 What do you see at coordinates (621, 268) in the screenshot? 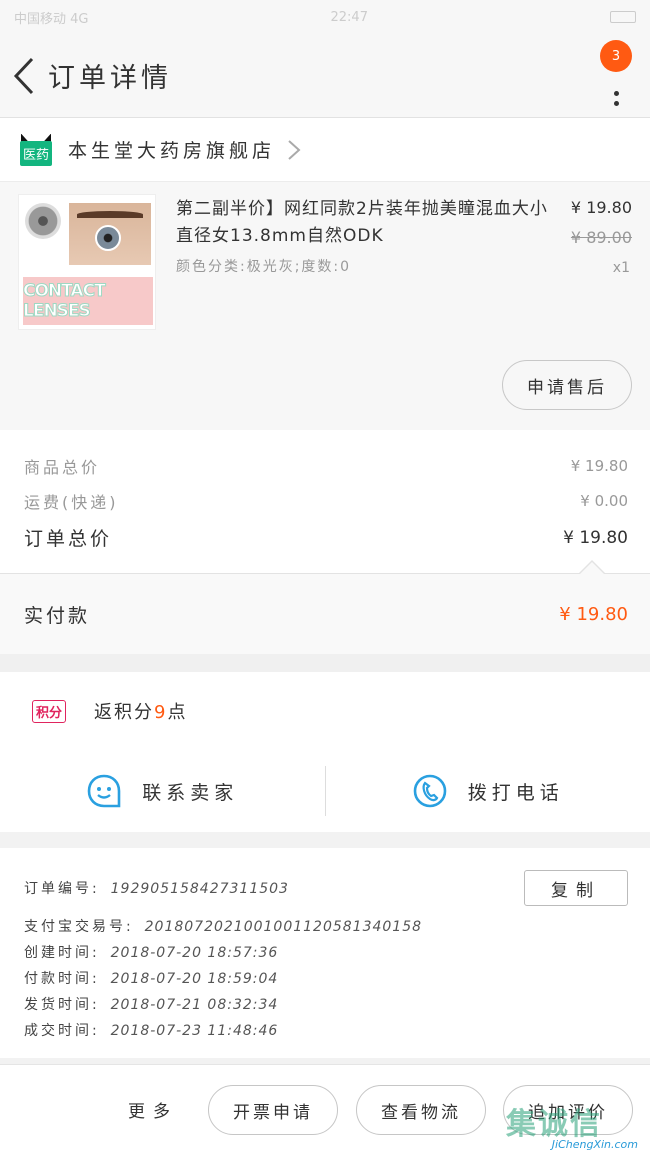
I see `product-quantity: x1` at bounding box center [621, 268].